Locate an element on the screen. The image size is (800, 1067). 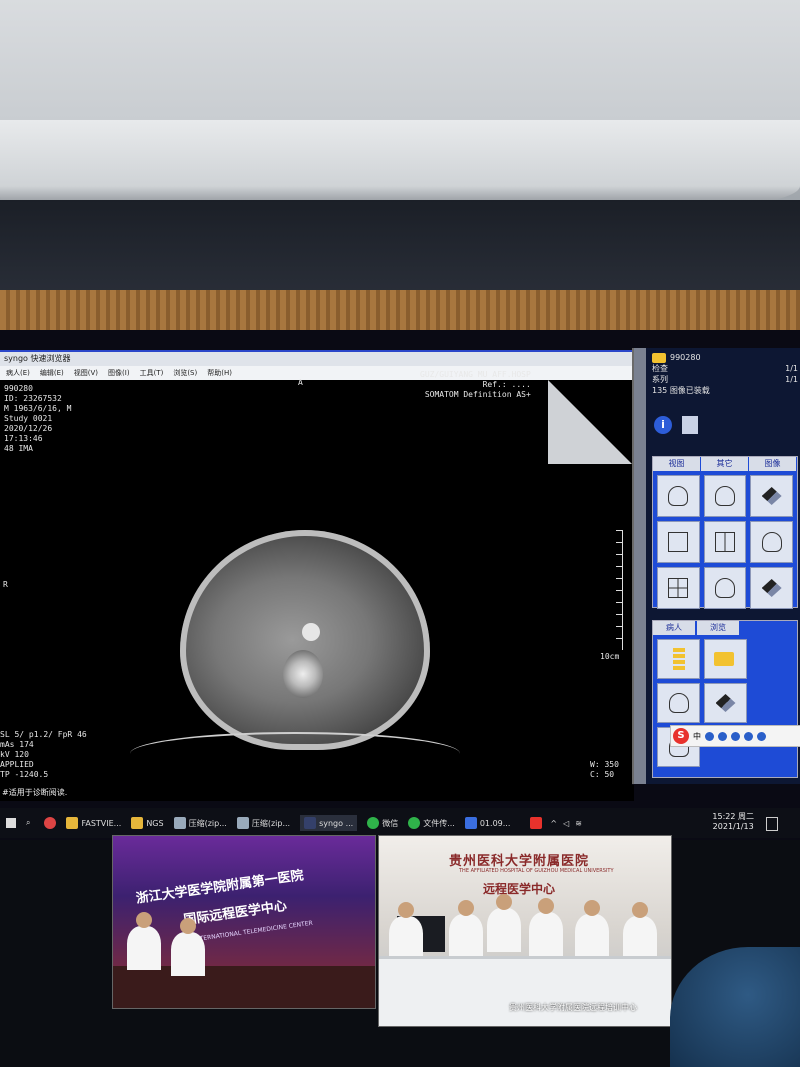
menu-browse: 浏览(S) is located at coordinates (185, 373).